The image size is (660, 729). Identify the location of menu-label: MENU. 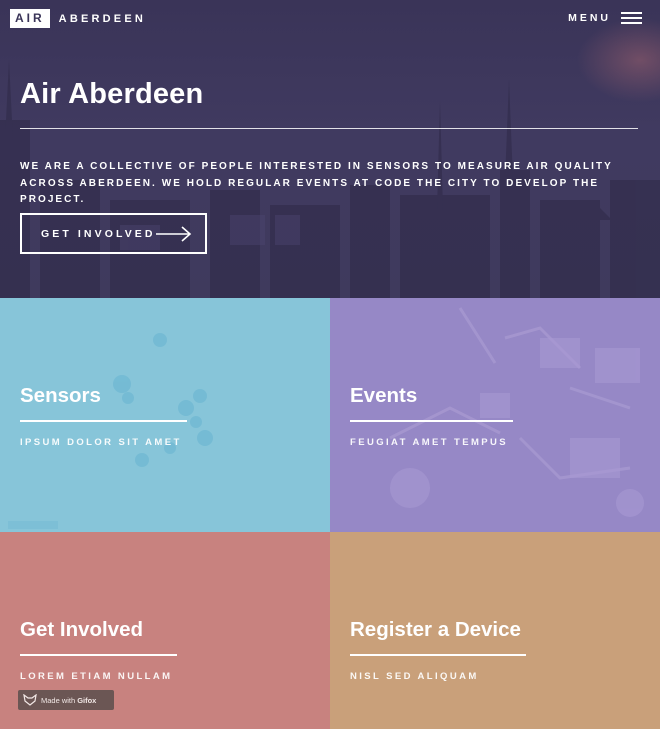
(589, 18).